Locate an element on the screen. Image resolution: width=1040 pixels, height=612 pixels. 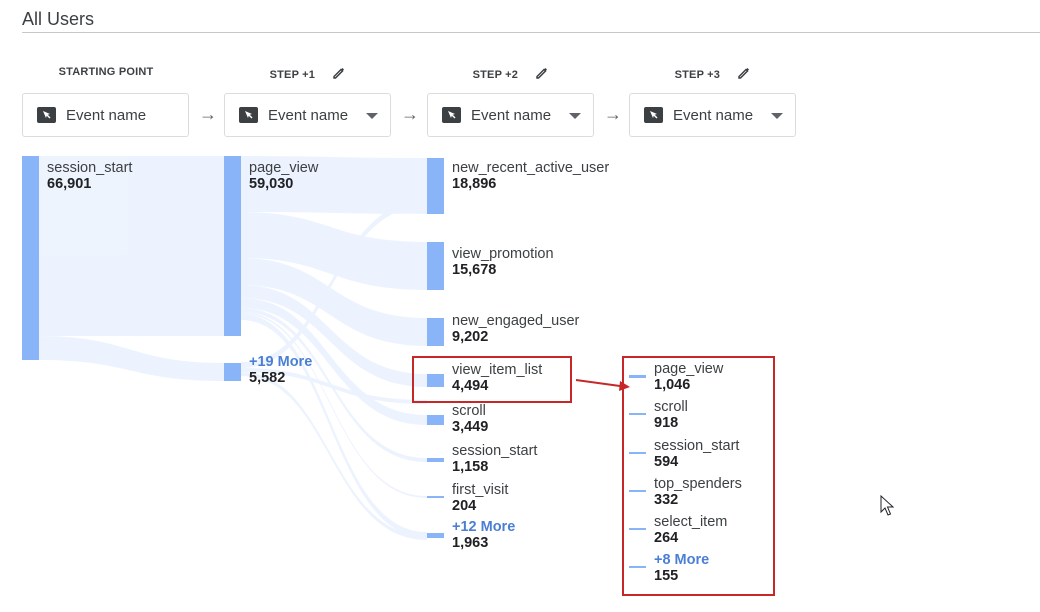
node-view-promotion: view_promotion 15,678 is located at coordinates (503, 262).